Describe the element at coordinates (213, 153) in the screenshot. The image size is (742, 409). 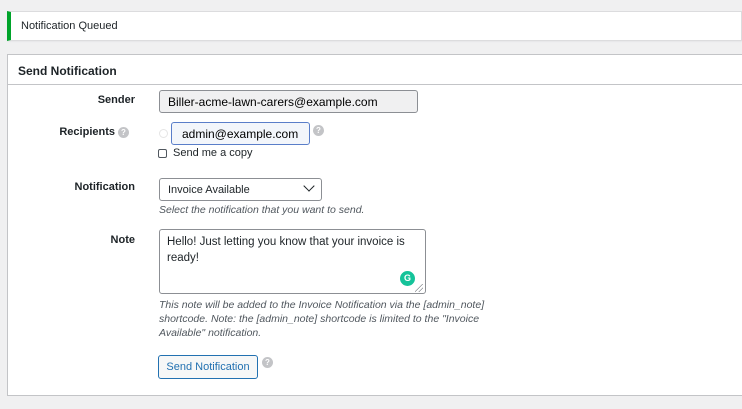
I see `send-copy-label: Send me a copy` at that location.